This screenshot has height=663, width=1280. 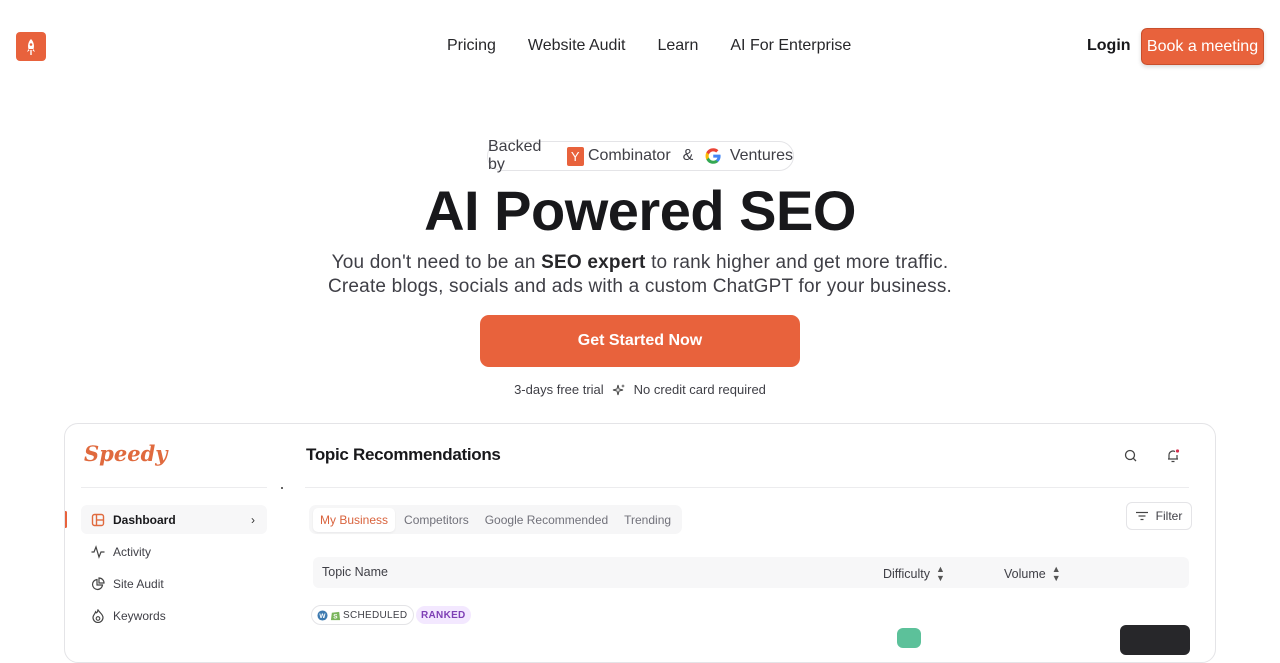 What do you see at coordinates (138, 583) in the screenshot?
I see `sidebar-item-label: Site Audit` at bounding box center [138, 583].